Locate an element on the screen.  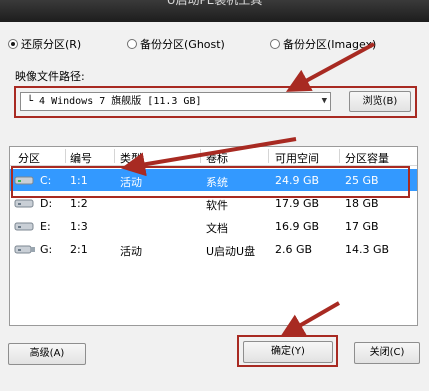
cell-size: 17 GB is located at coordinates (362, 226).